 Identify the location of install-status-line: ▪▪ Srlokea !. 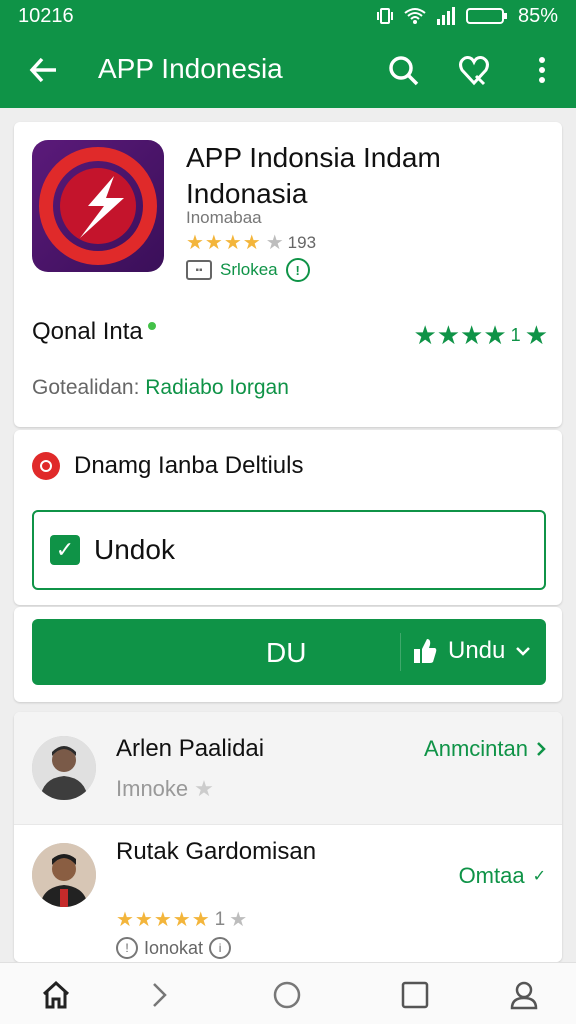
(248, 270).